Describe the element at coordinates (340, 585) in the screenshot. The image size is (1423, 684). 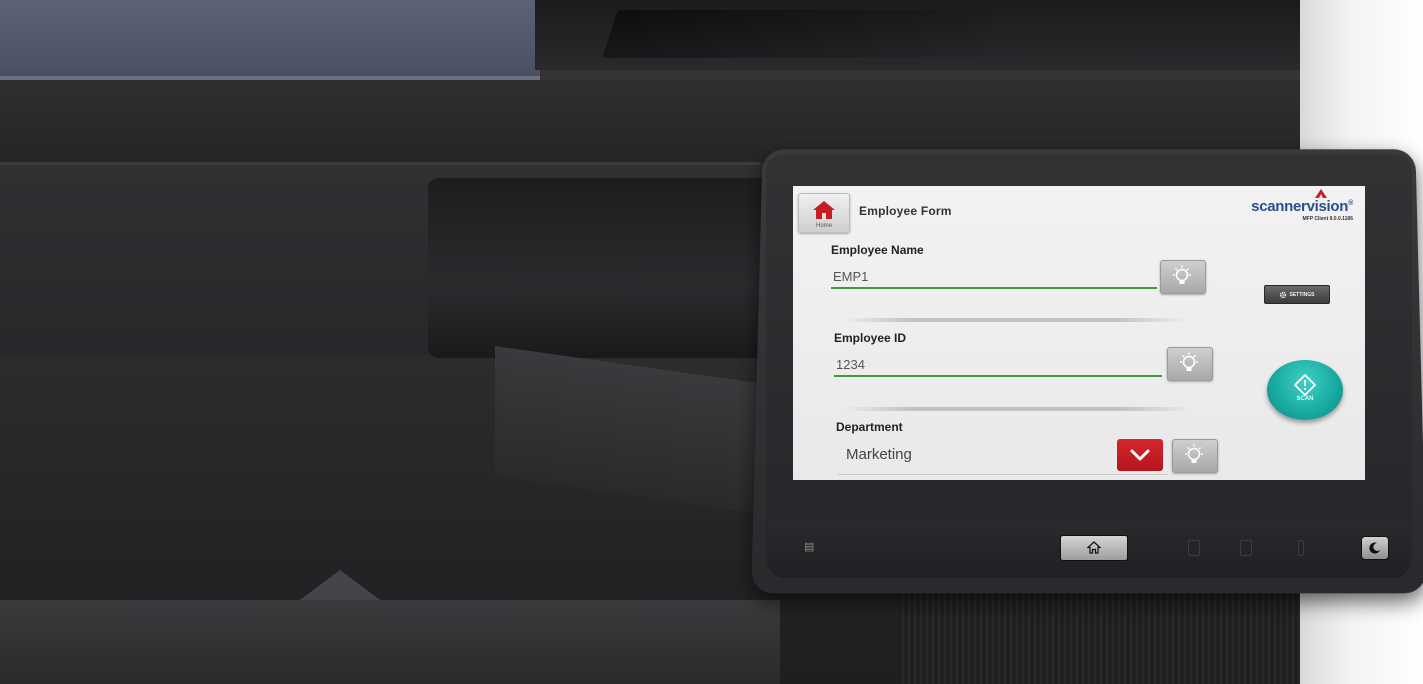
I see `paper-drawer-handle` at that location.